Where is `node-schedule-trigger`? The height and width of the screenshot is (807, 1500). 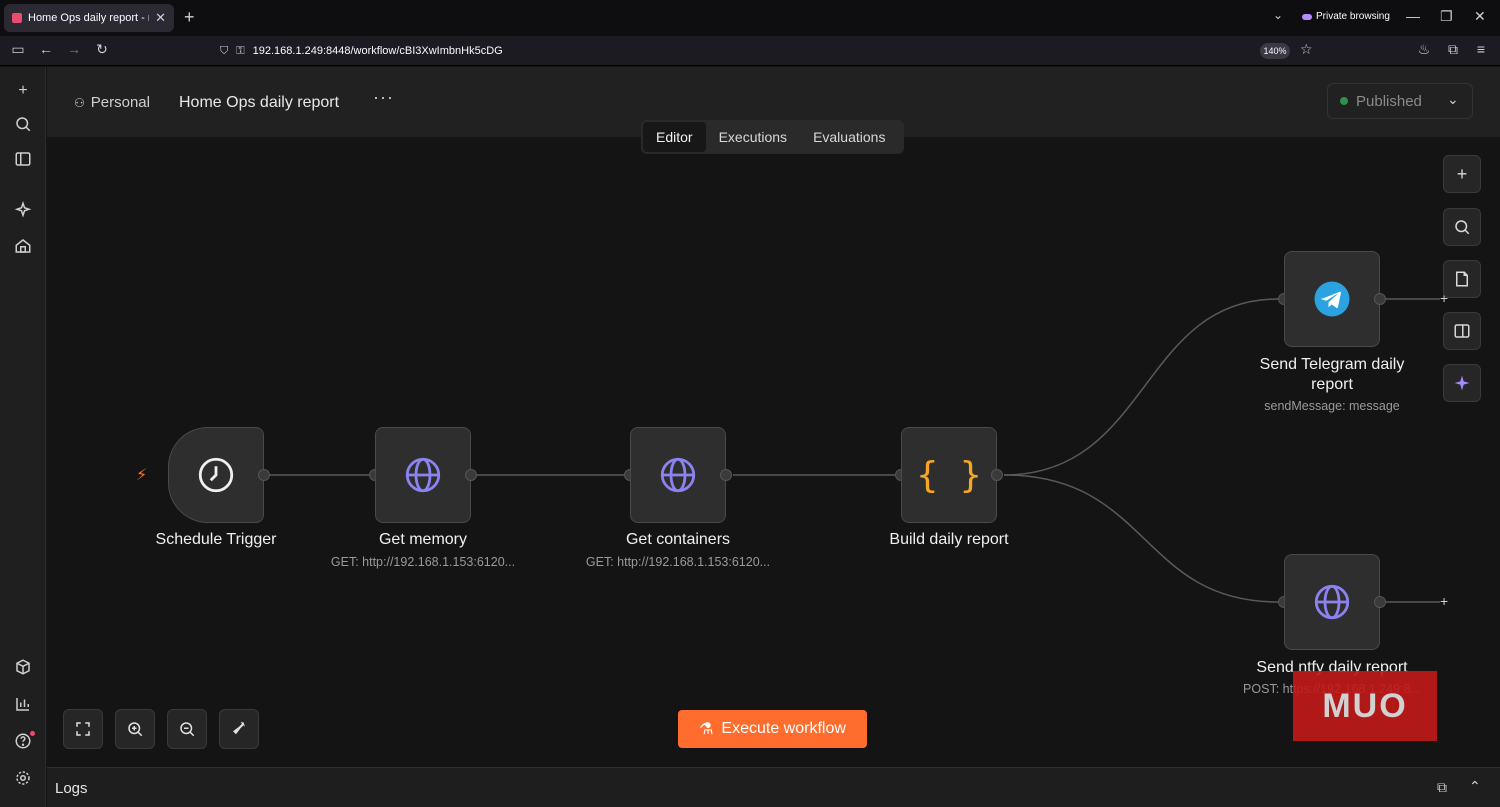
node-schedule-trigger is located at coordinates (216, 475).